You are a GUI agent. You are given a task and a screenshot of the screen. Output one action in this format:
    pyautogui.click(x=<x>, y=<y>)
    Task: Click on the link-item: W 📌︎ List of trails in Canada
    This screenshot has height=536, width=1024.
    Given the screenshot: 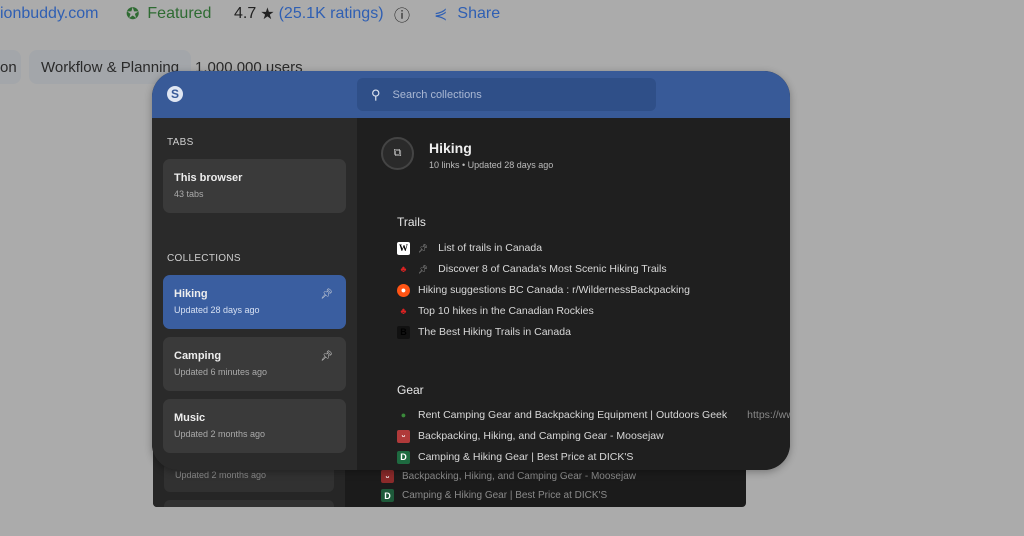 What is the action you would take?
    pyautogui.click(x=469, y=248)
    